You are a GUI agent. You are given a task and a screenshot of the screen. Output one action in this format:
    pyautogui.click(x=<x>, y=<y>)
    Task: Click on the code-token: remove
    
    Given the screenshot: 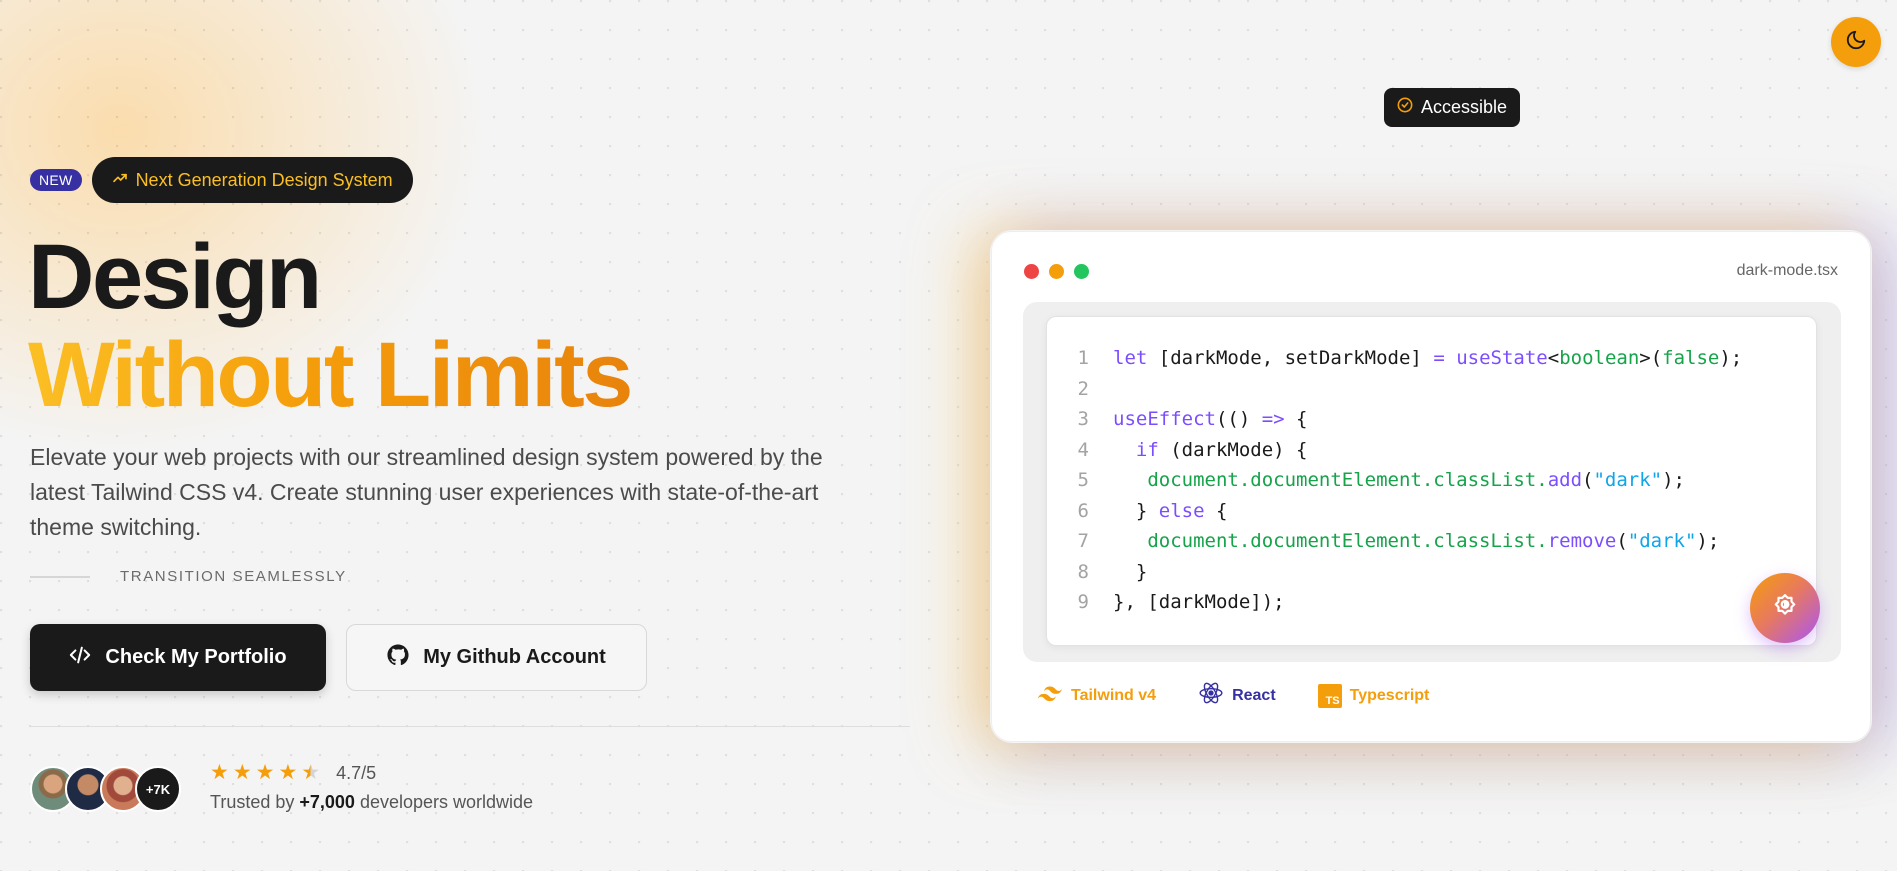 What is the action you would take?
    pyautogui.click(x=1582, y=541)
    